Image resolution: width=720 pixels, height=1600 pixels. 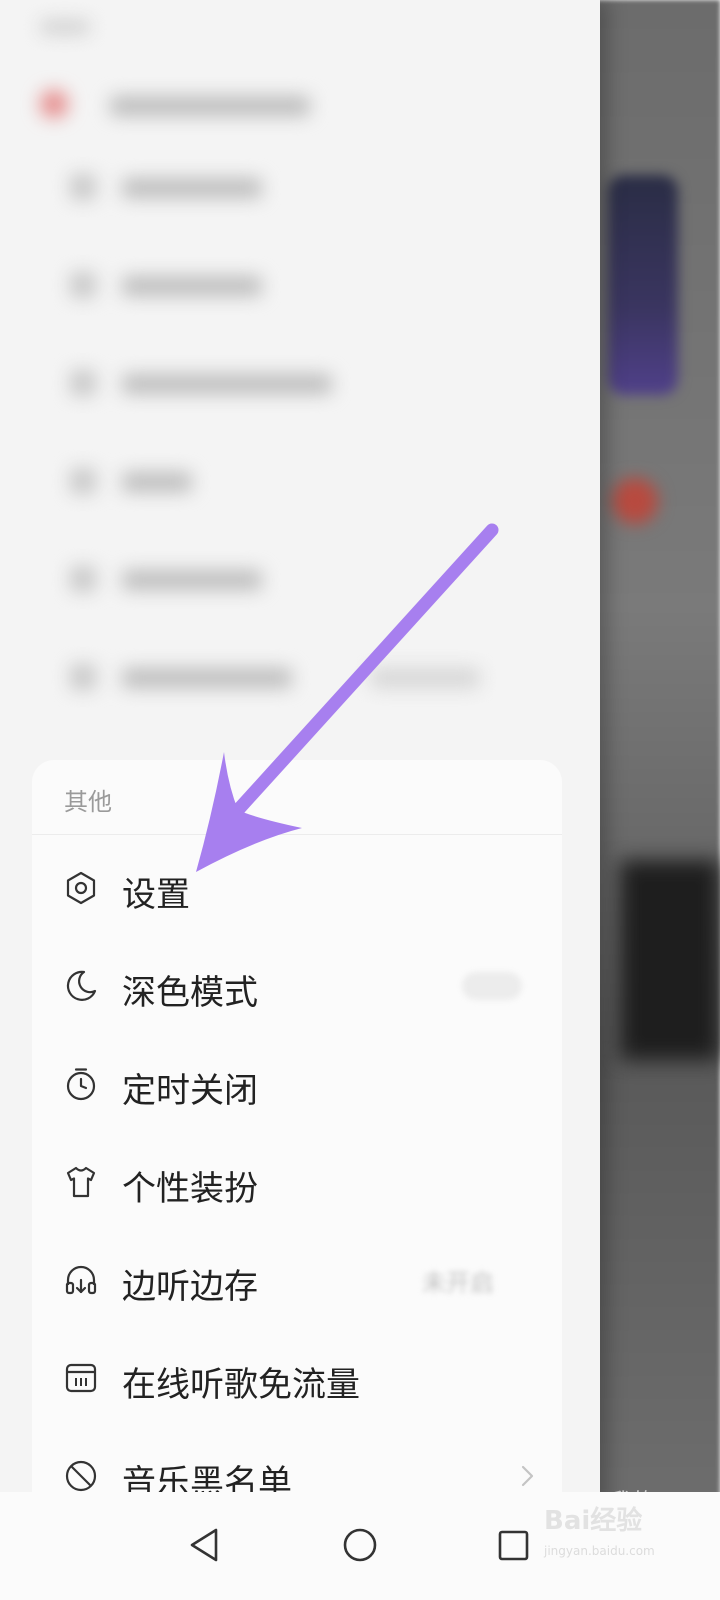 What do you see at coordinates (81, 1084) in the screenshot?
I see `timer-icon` at bounding box center [81, 1084].